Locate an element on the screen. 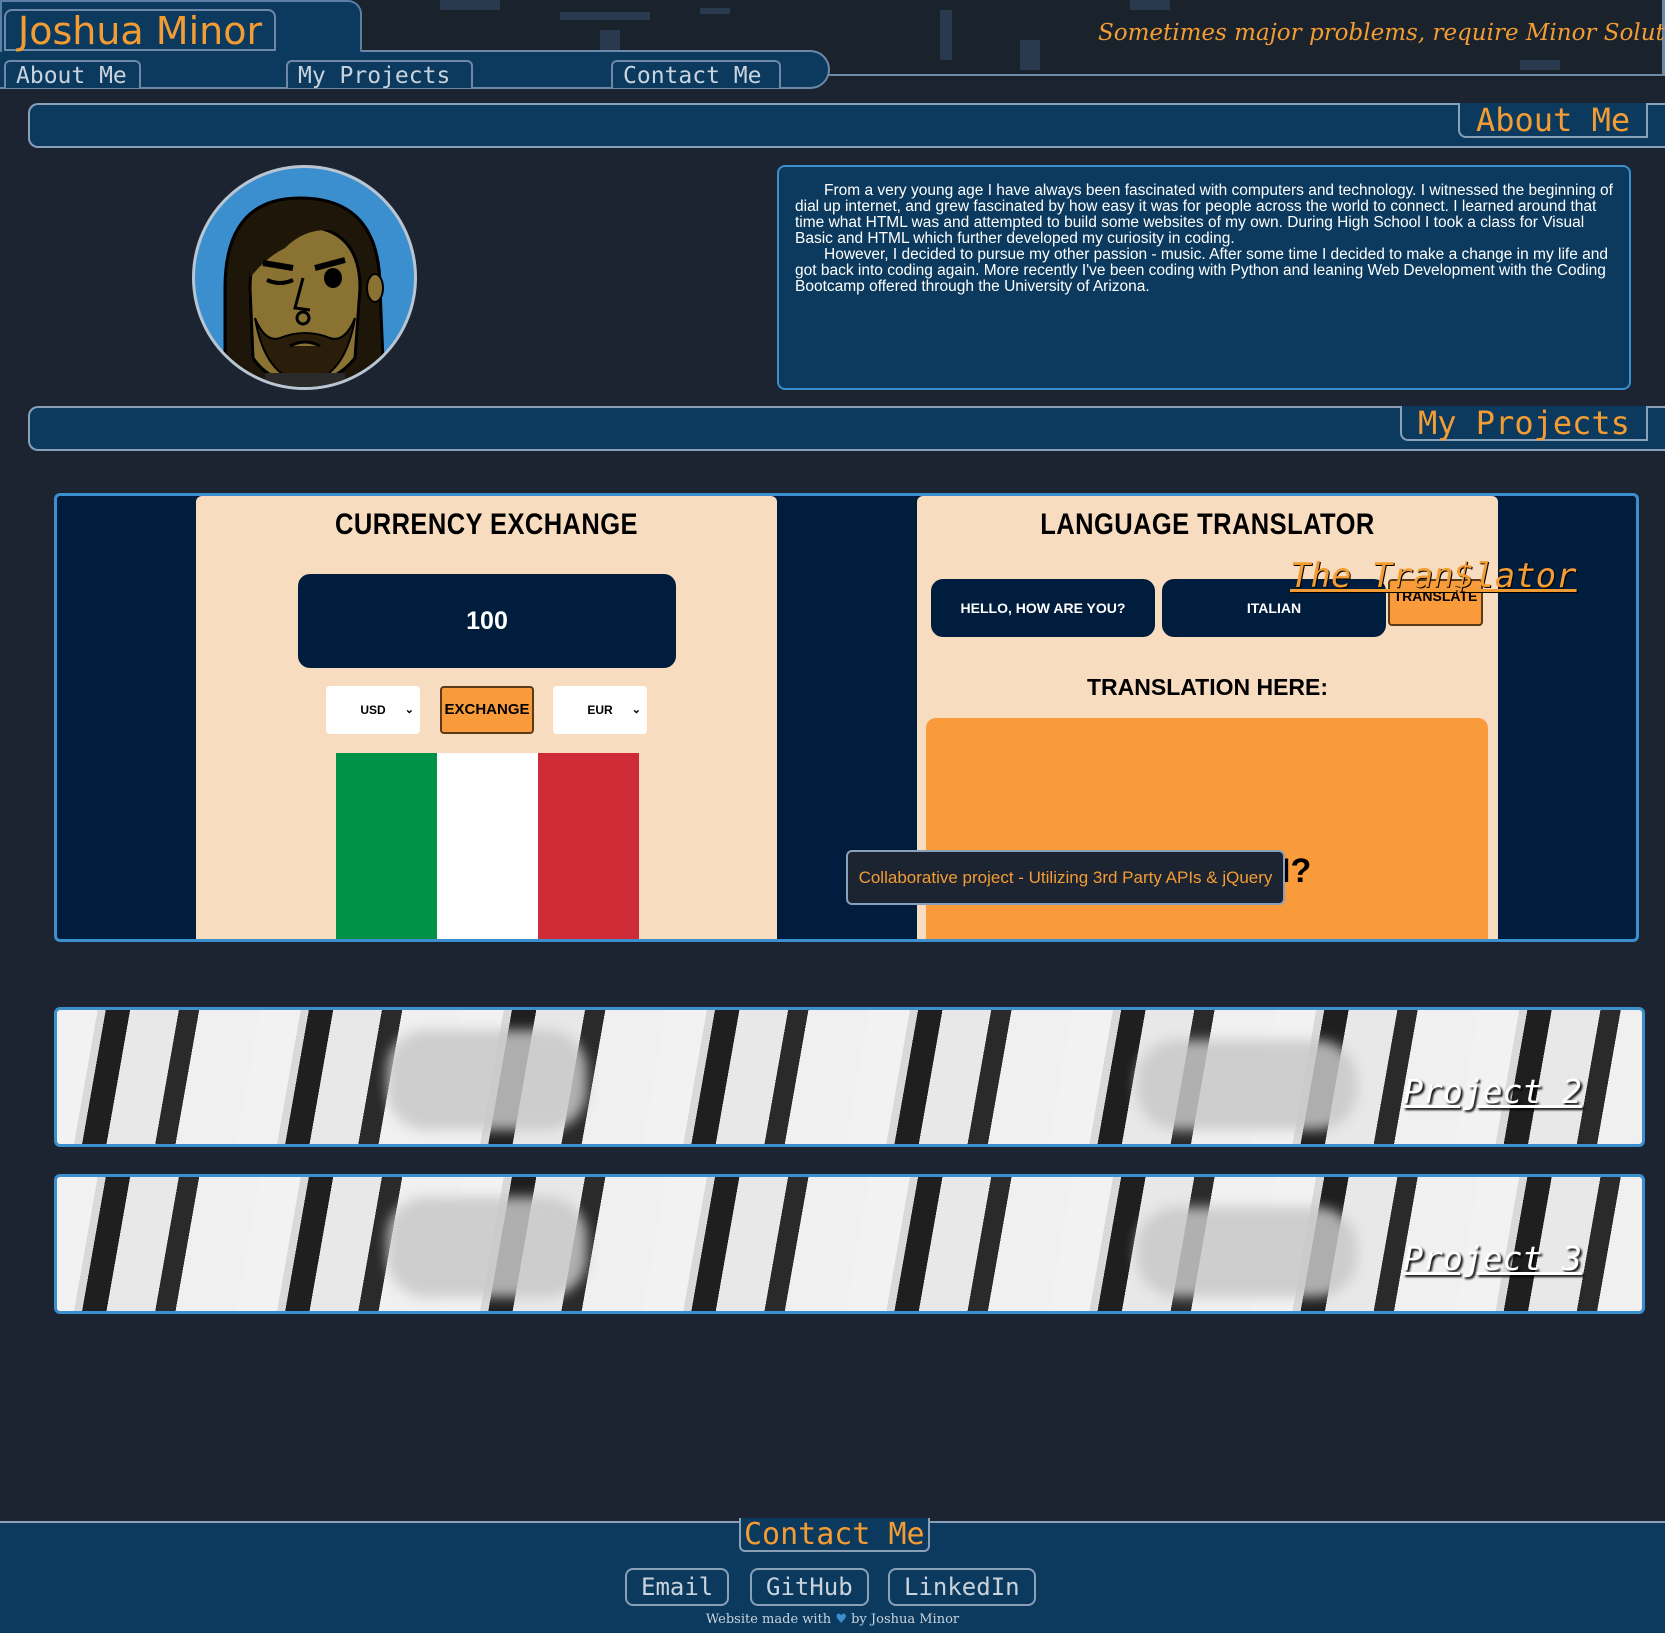 The width and height of the screenshot is (1665, 1633). project-1-link: The Tran$lator is located at coordinates (1433, 576).